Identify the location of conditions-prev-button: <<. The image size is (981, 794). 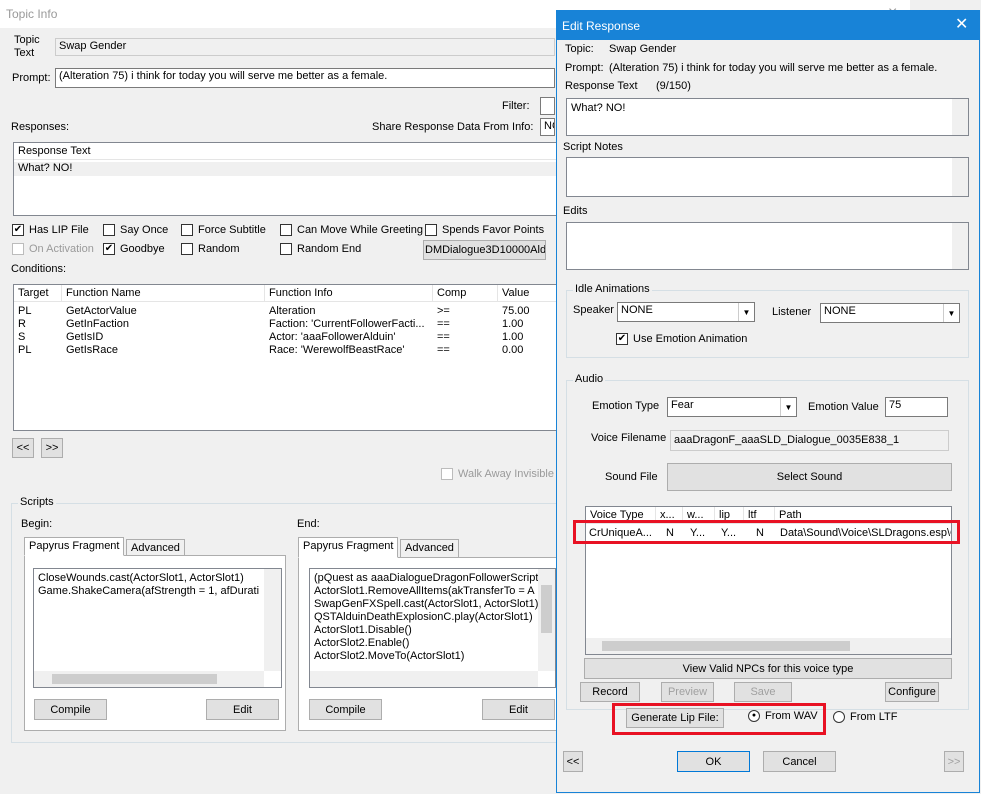
(23, 448).